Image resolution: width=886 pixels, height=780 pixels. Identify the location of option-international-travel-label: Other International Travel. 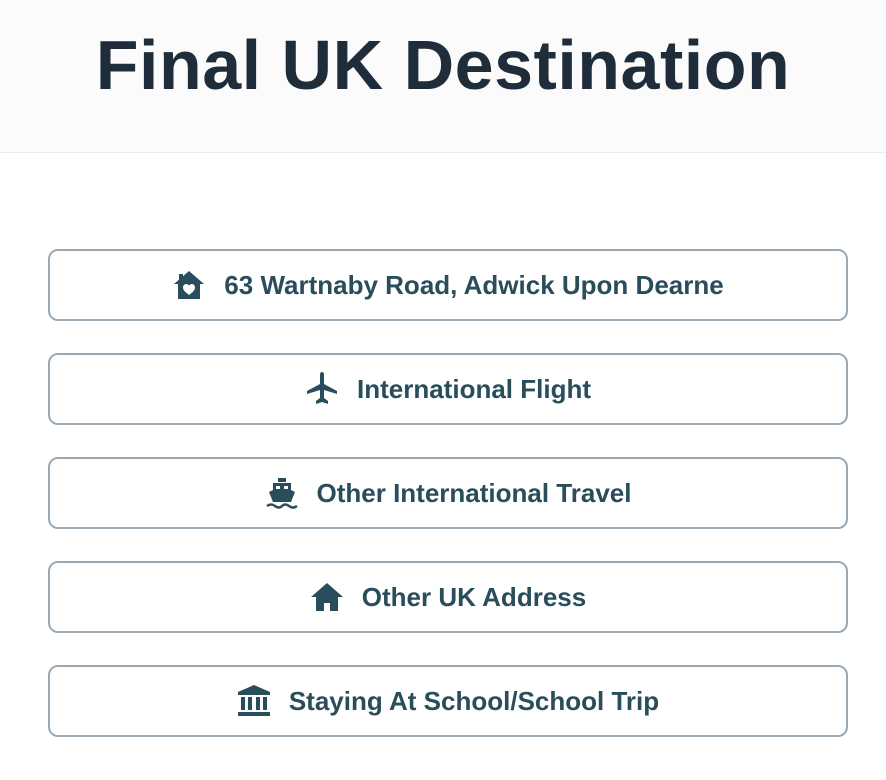
(474, 492).